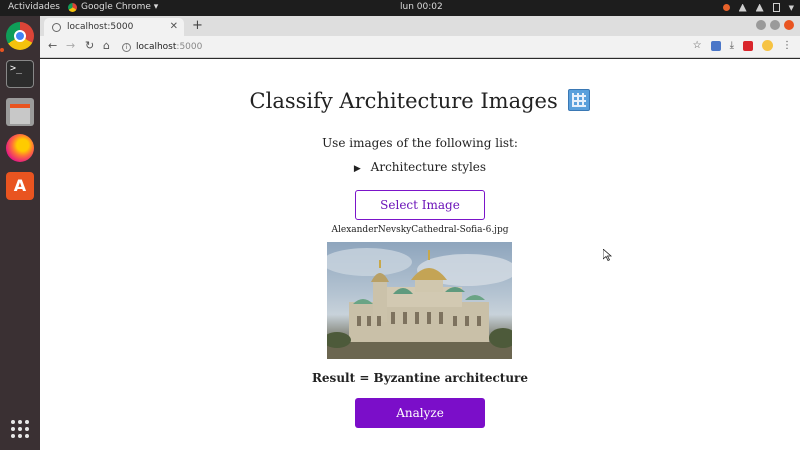 The image size is (800, 450). Describe the element at coordinates (420, 378) in the screenshot. I see `classification-result: Result = Byzantine architecture` at that location.